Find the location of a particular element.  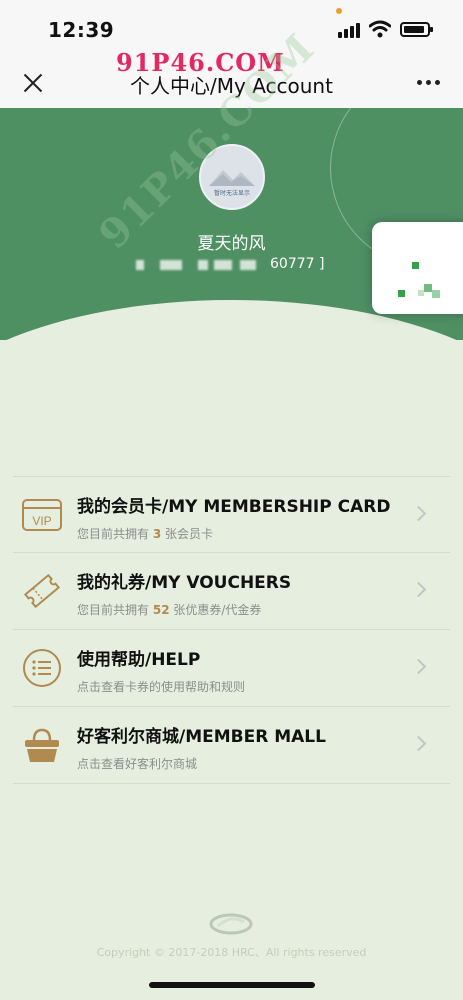

cellular-signal-icon is located at coordinates (351, 30).